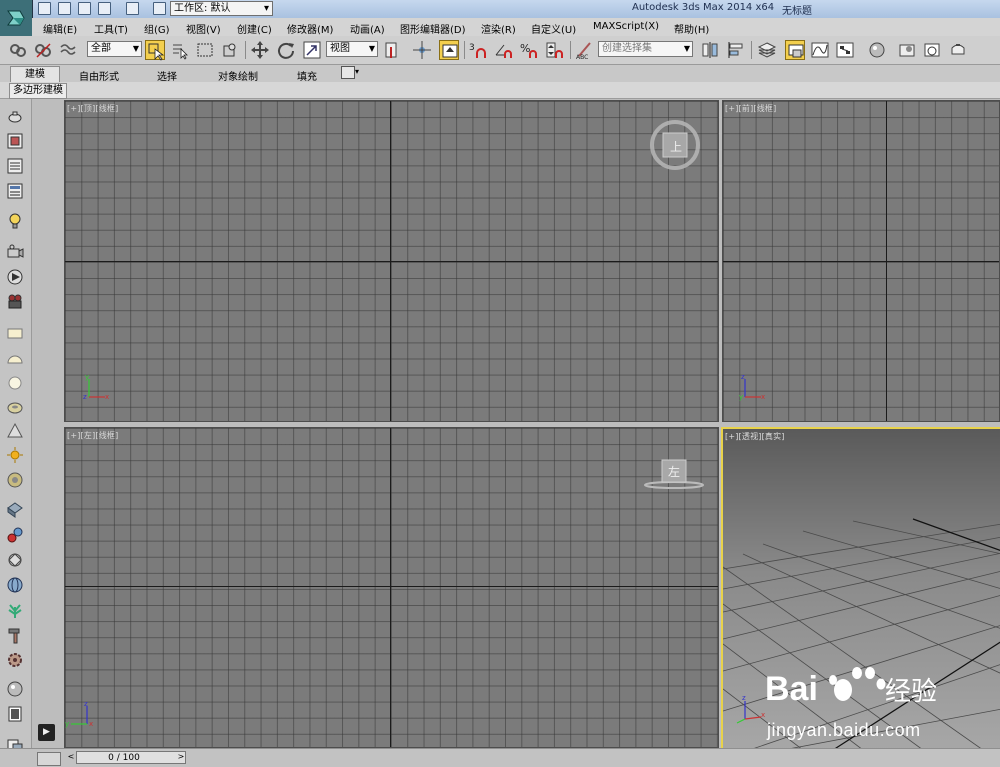  Describe the element at coordinates (645, 49) in the screenshot. I see `named-selection-sets-dropdown: 创建选择集 ▼` at that location.